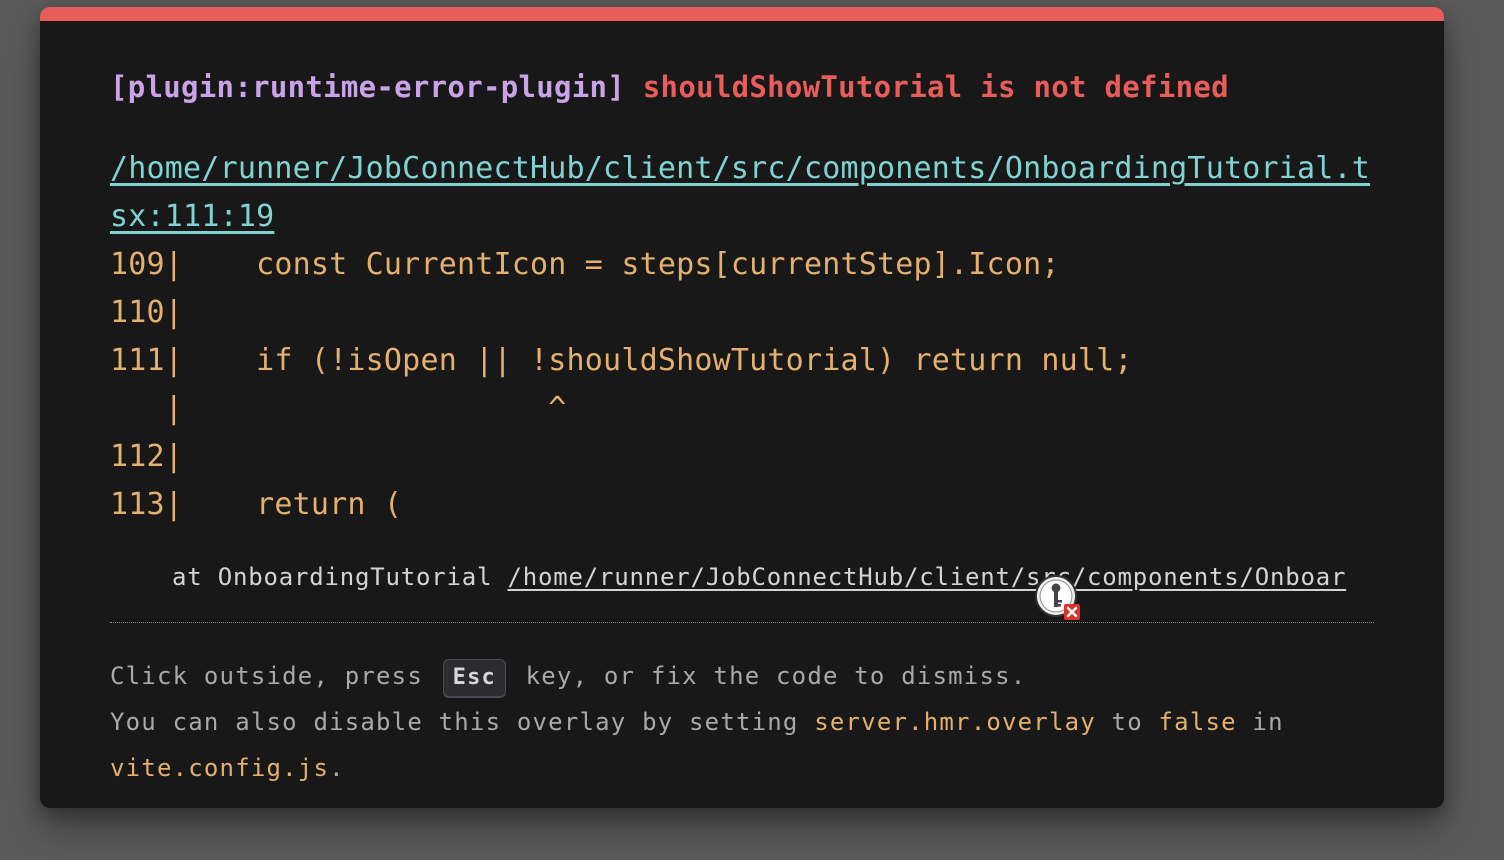 This screenshot has height=860, width=1504. What do you see at coordinates (147, 456) in the screenshot?
I see `code-line: 112|` at bounding box center [147, 456].